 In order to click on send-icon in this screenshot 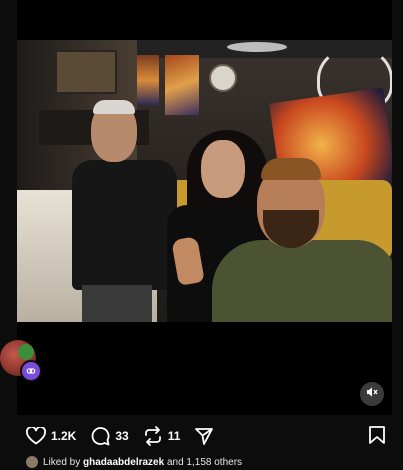, I will do `click(204, 436)`.